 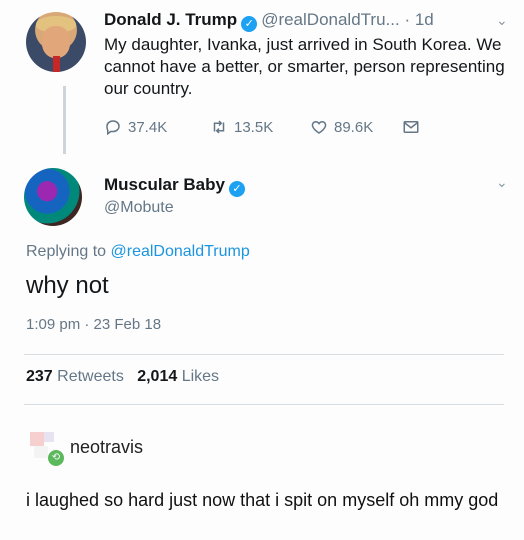 I want to click on retweets-label: Retweets, so click(x=90, y=376).